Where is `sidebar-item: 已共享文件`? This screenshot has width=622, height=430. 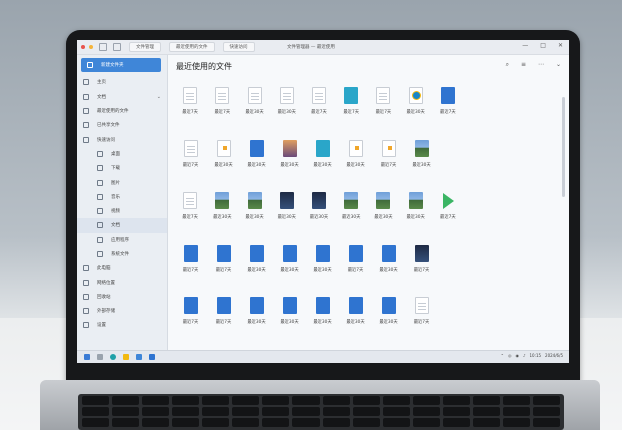
sidebar-item: 已共享文件 is located at coordinates (122, 125).